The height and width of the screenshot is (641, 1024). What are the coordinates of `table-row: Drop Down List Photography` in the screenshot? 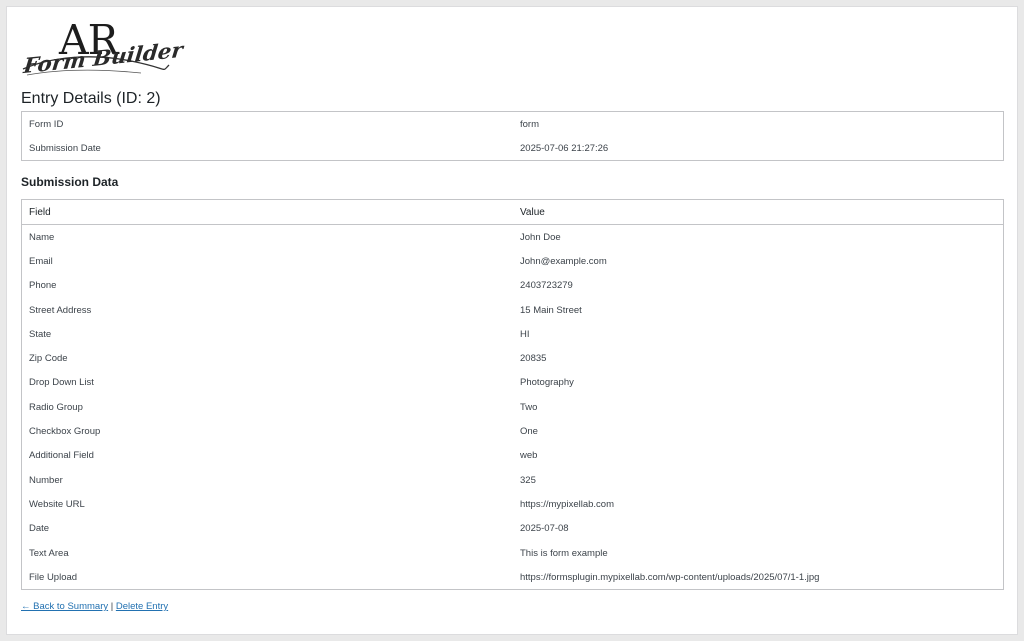 It's located at (513, 383).